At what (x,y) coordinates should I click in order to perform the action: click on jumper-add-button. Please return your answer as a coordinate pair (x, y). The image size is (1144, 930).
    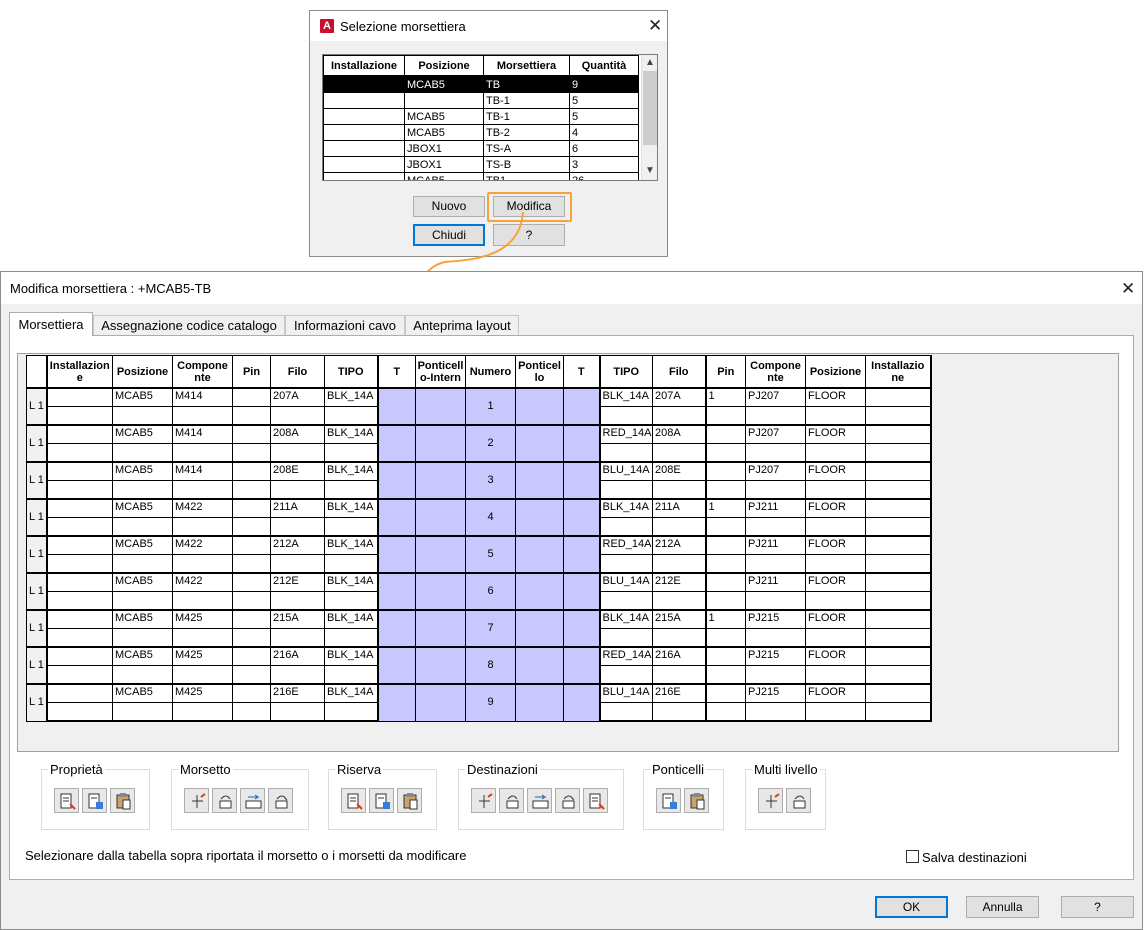
    Looking at the image, I should click on (668, 800).